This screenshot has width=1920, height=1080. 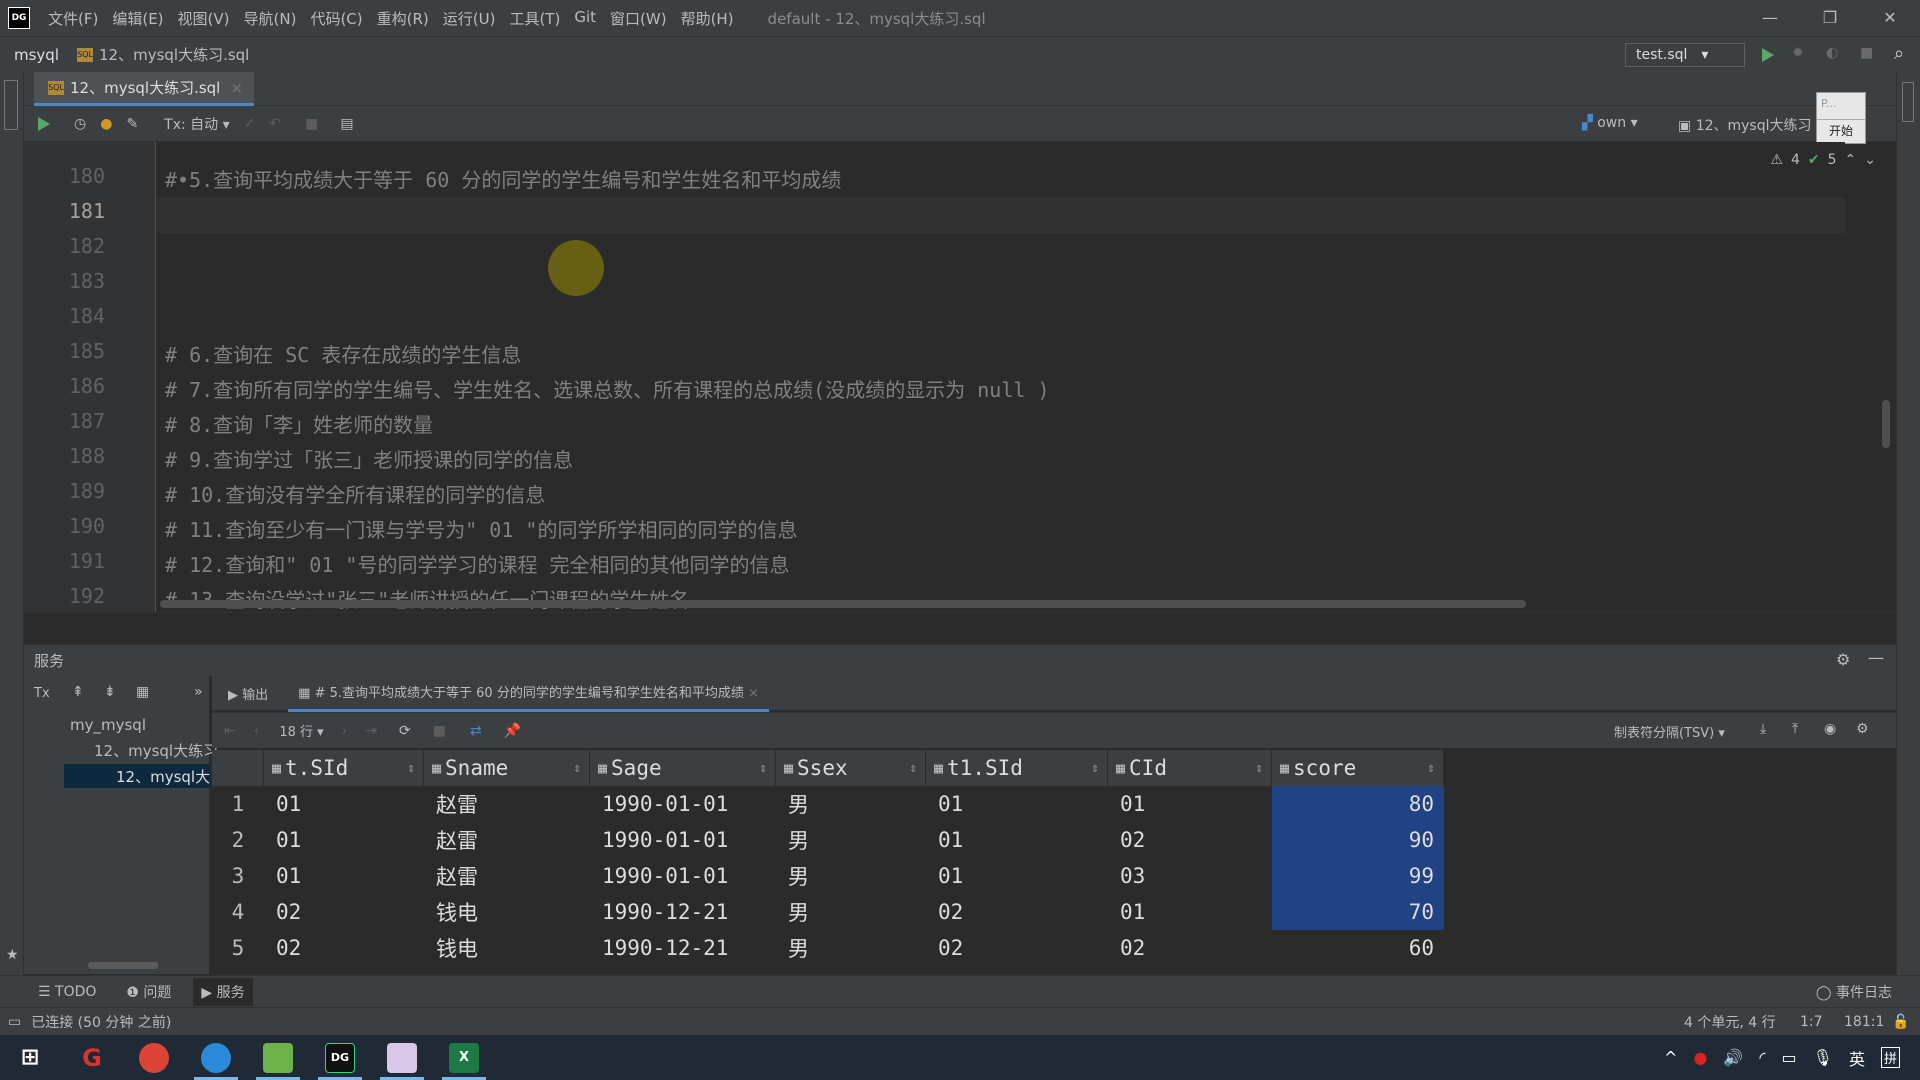 What do you see at coordinates (534, 18) in the screenshot?
I see `menu-tools: 工具(T)` at bounding box center [534, 18].